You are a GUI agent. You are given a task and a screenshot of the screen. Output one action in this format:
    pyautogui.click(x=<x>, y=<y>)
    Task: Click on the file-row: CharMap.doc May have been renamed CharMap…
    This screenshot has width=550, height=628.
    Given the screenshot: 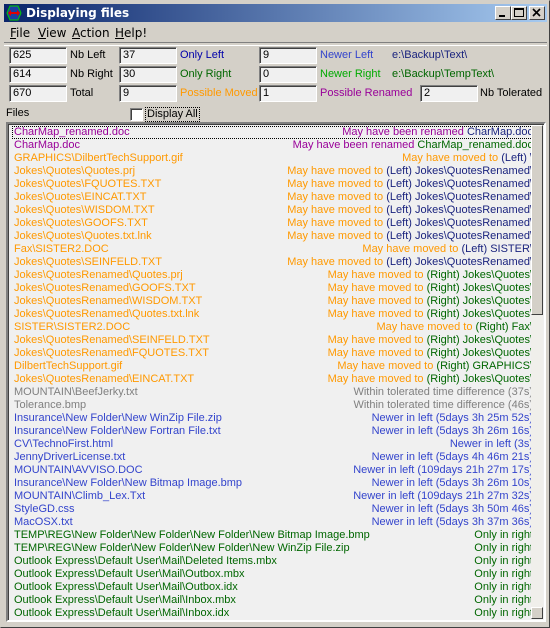 What is the action you would take?
    pyautogui.click(x=272, y=145)
    